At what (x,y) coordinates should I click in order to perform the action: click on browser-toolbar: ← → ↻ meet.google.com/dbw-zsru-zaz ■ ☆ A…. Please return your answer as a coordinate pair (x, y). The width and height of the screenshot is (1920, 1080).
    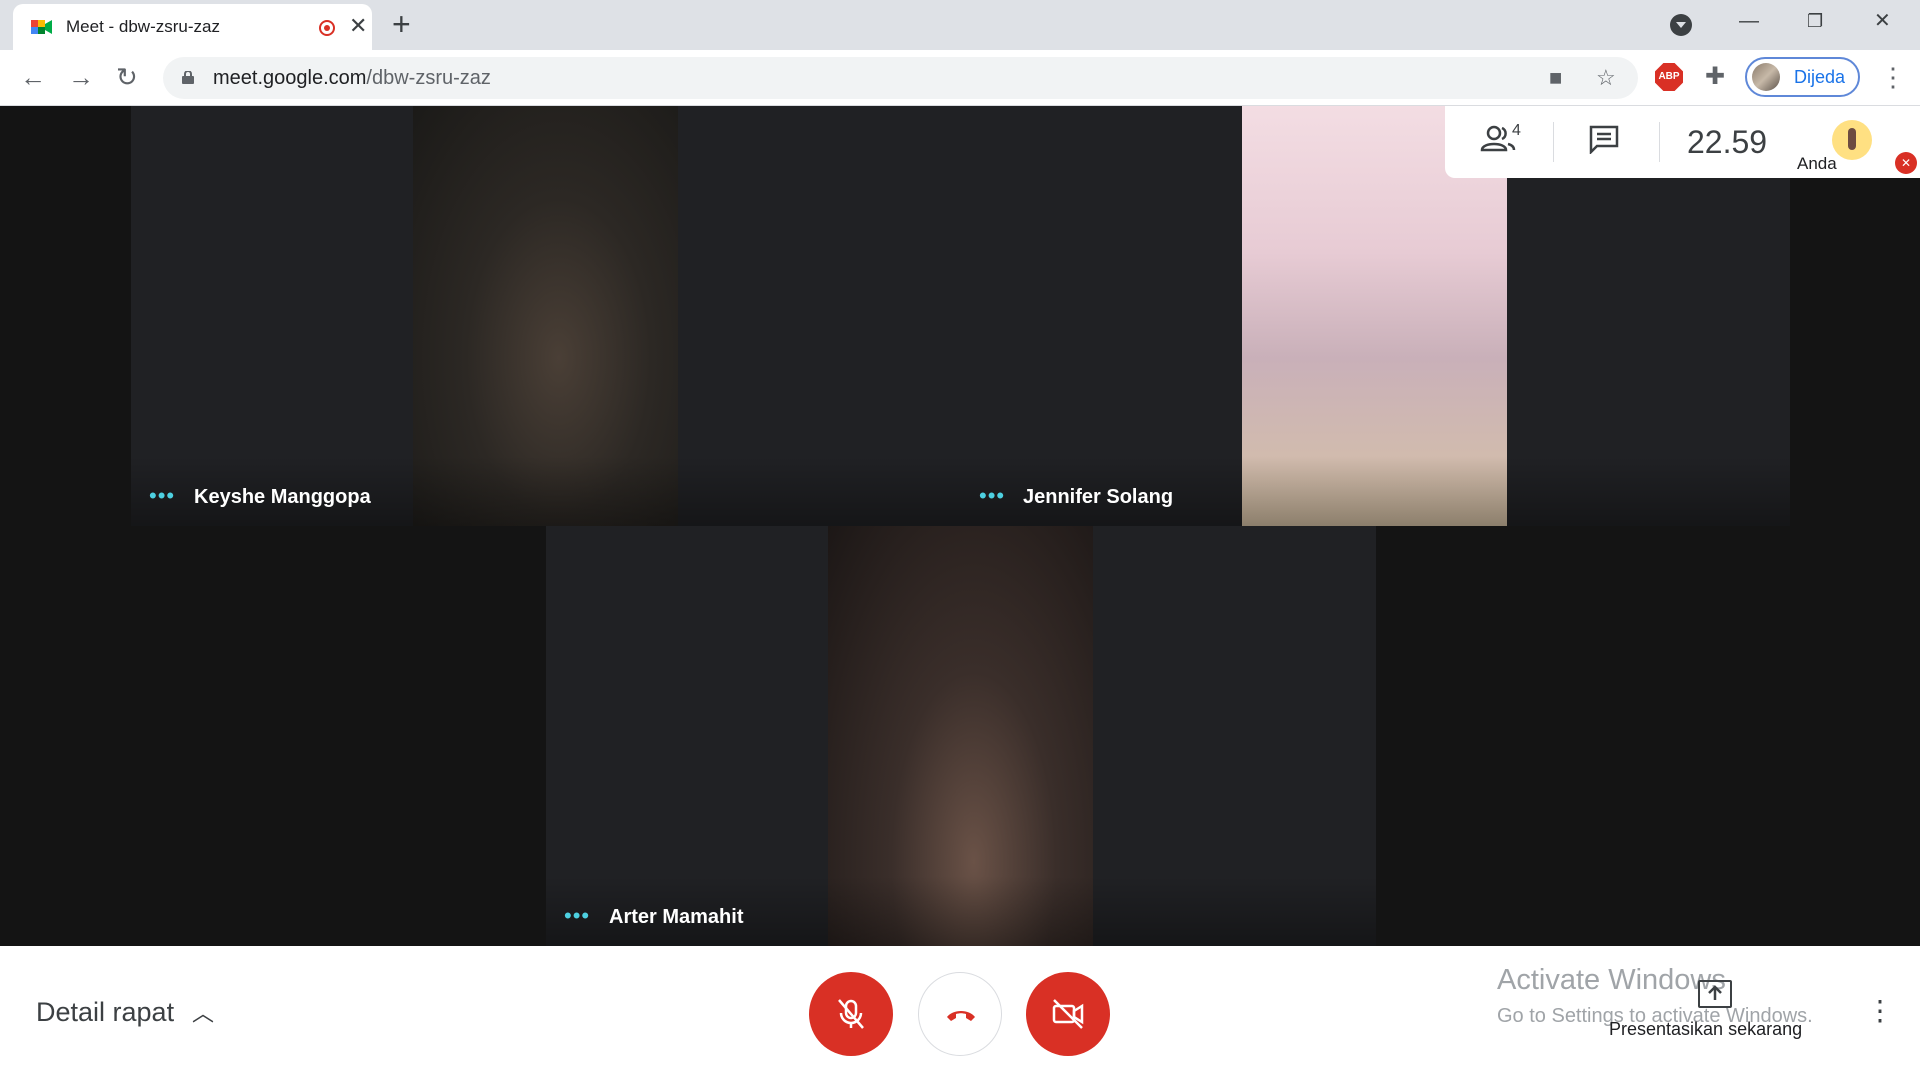
    Looking at the image, I should click on (960, 78).